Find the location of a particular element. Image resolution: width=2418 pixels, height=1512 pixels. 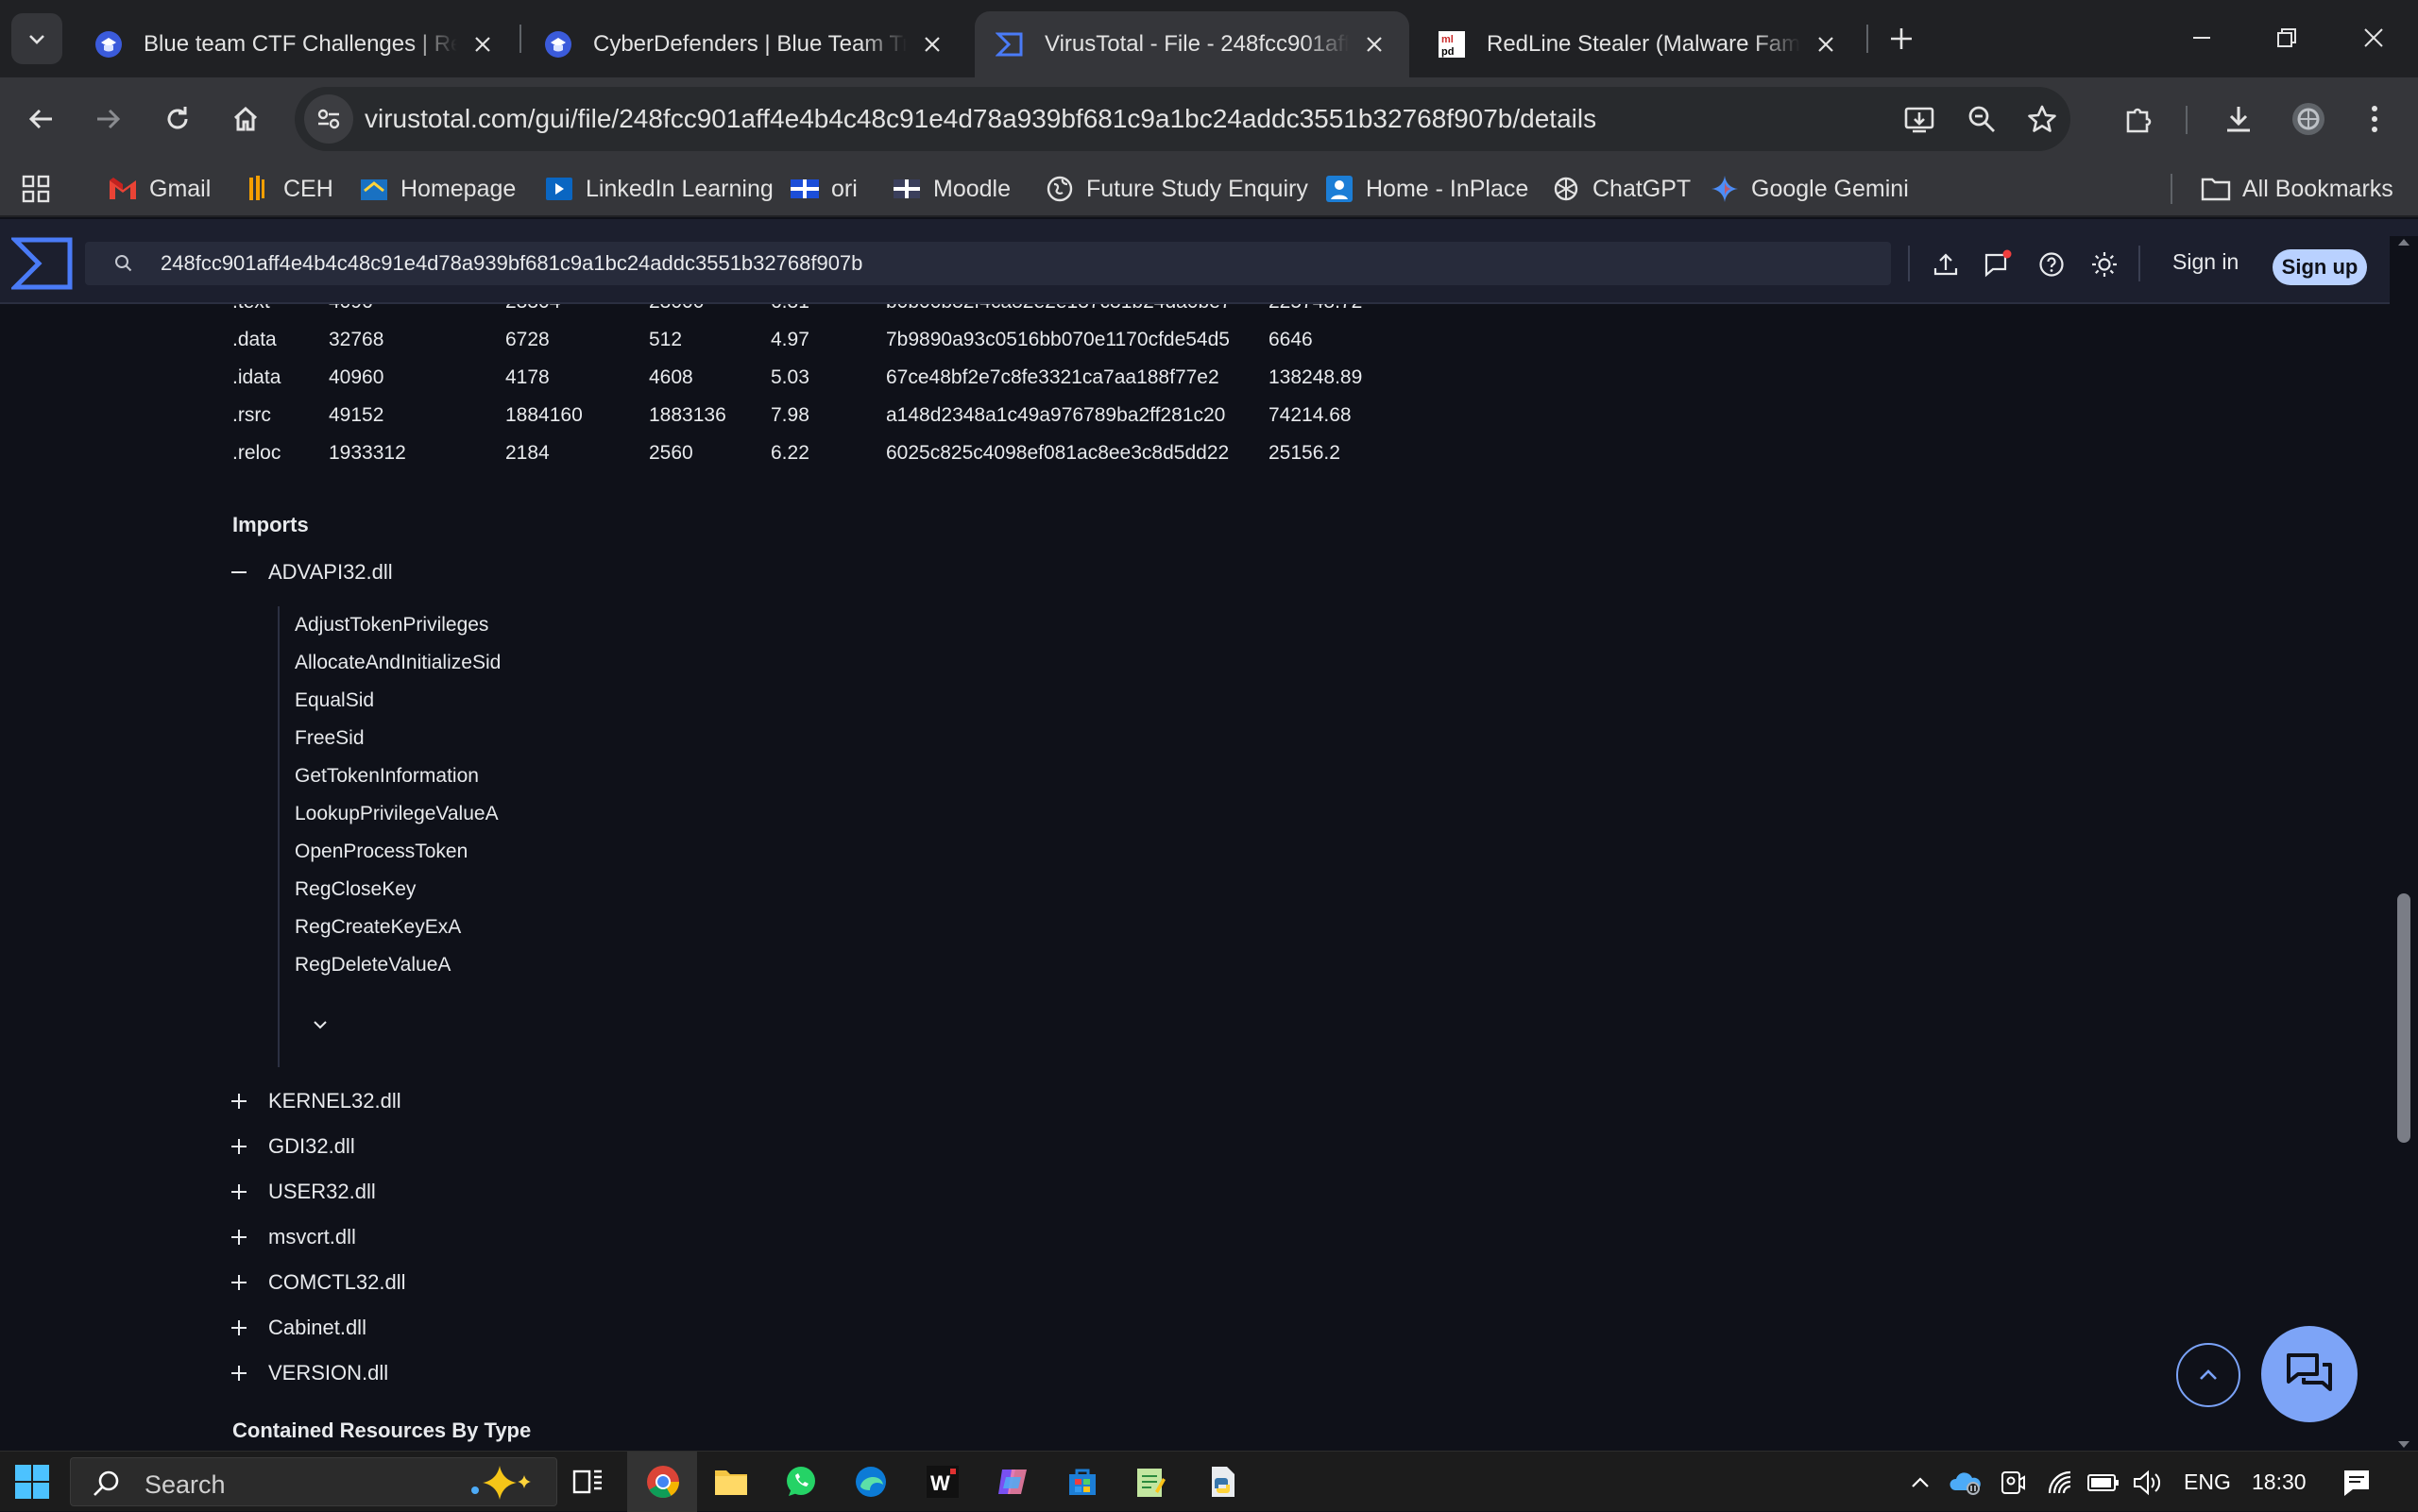

system-clock: 18:30 is located at coordinates (2279, 1482).